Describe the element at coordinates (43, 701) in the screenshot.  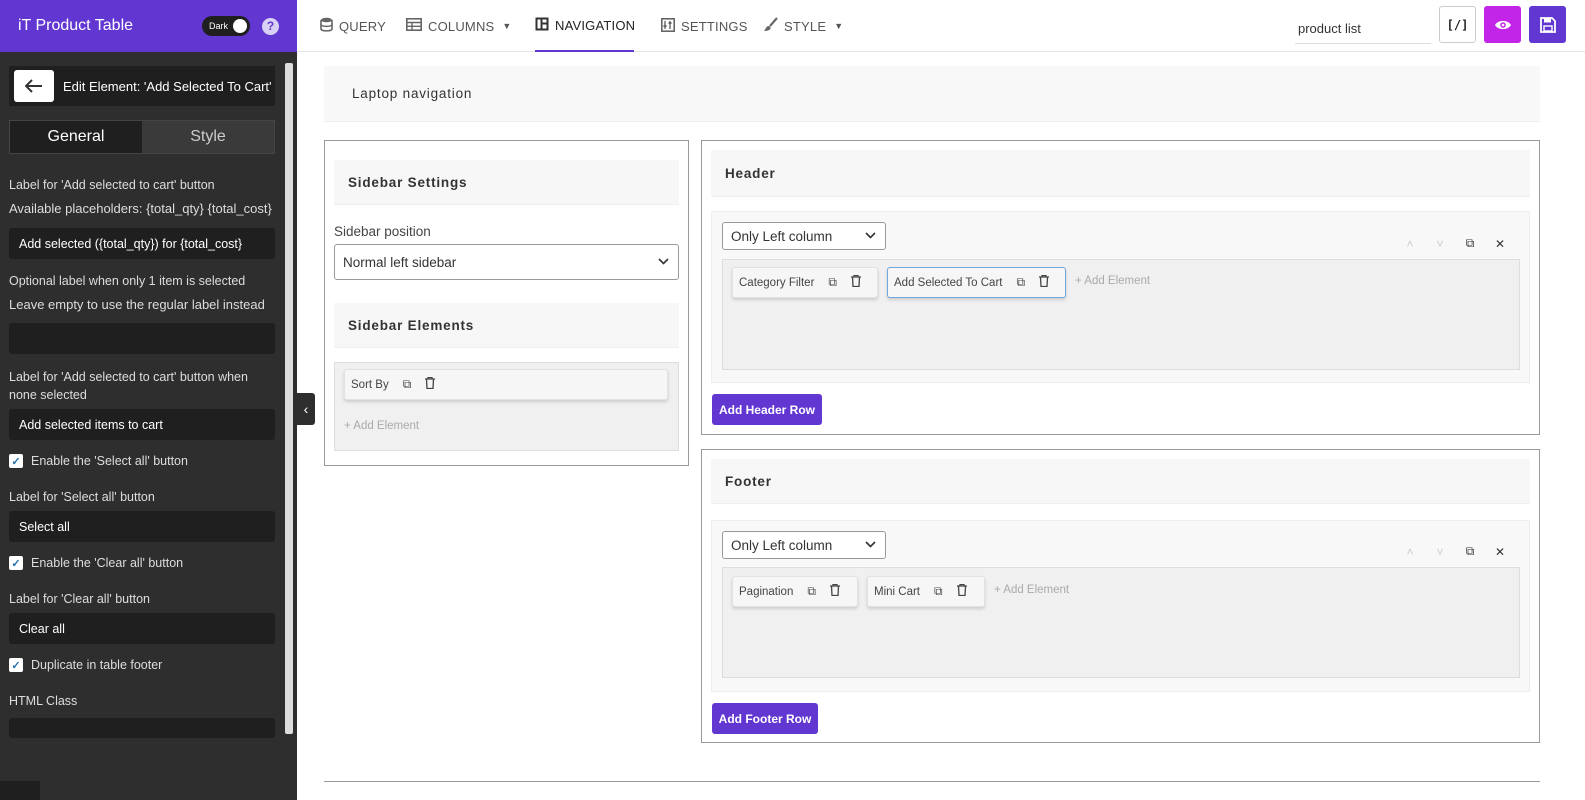
I see `field-label: HTML Class` at that location.